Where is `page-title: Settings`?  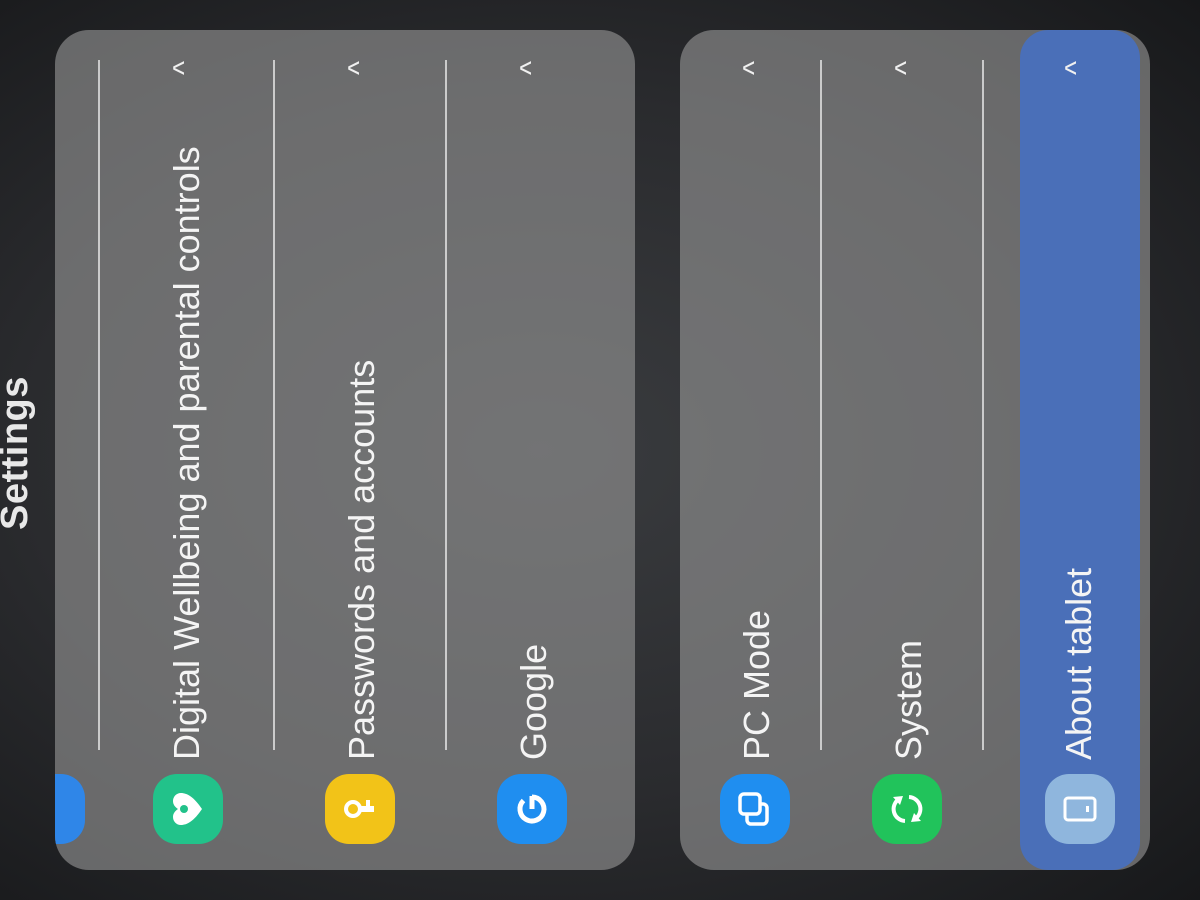 page-title: Settings is located at coordinates (18, 453).